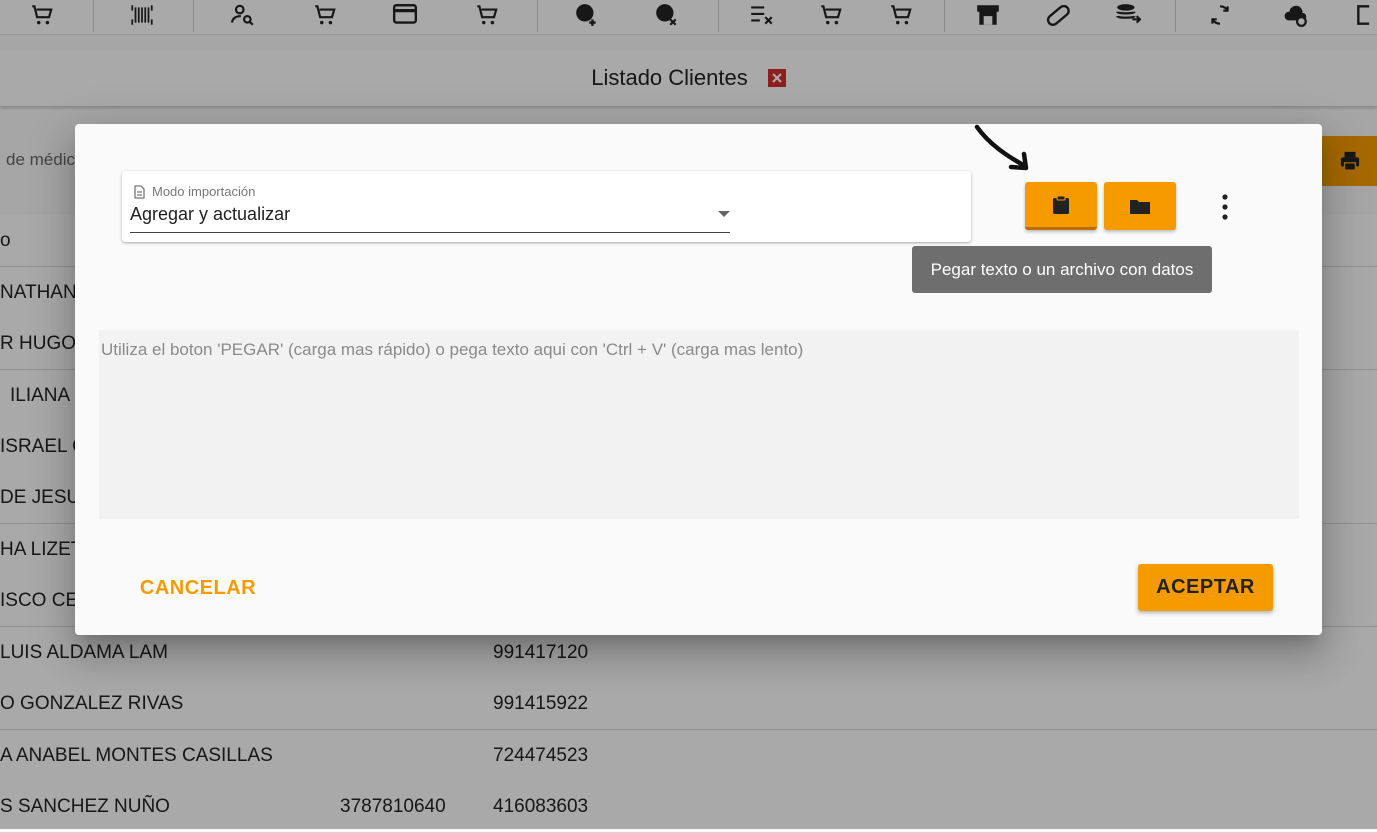 The height and width of the screenshot is (833, 1377). What do you see at coordinates (204, 191) in the screenshot?
I see `import-mode-label: Modo importación` at bounding box center [204, 191].